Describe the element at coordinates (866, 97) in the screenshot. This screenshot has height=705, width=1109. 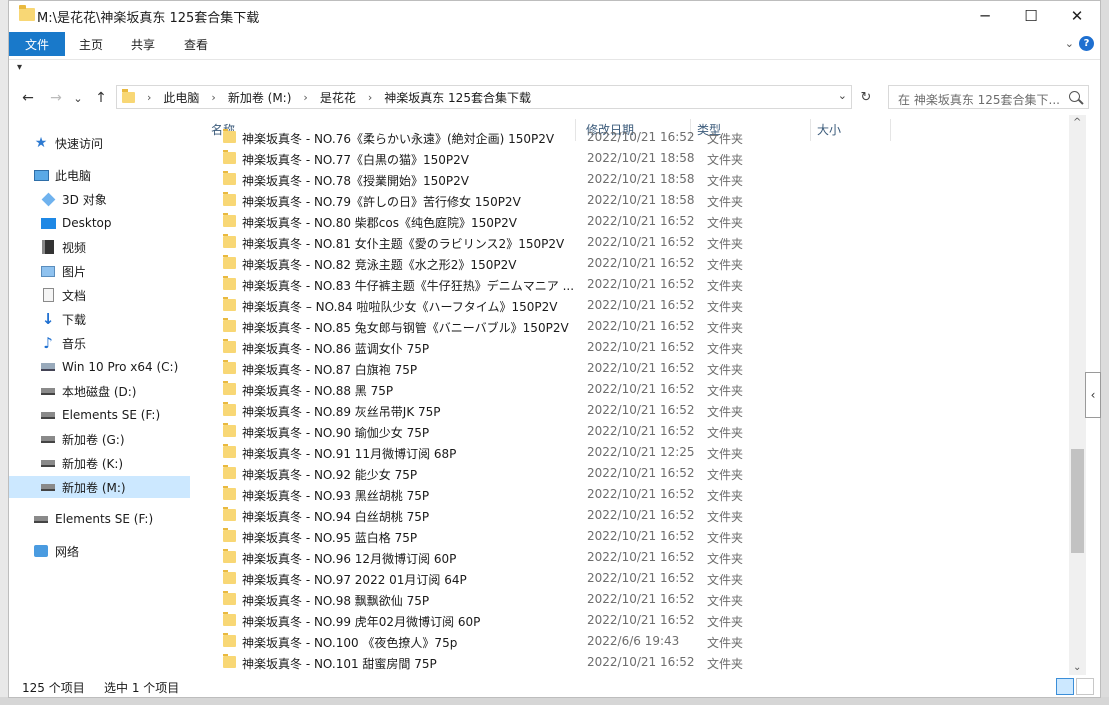
I see `refresh-button: ↻` at that location.